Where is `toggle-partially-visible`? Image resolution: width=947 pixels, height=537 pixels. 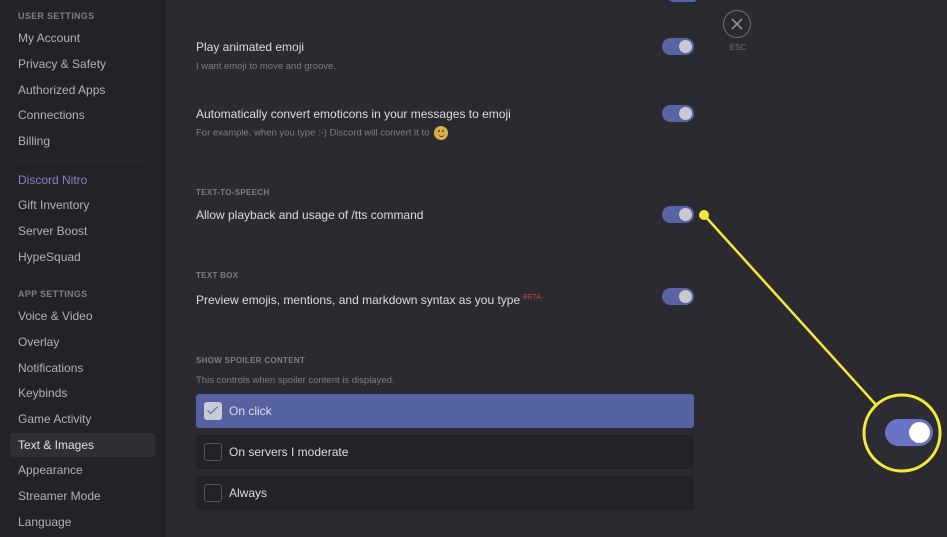
toggle-partially-visible is located at coordinates (683, 1).